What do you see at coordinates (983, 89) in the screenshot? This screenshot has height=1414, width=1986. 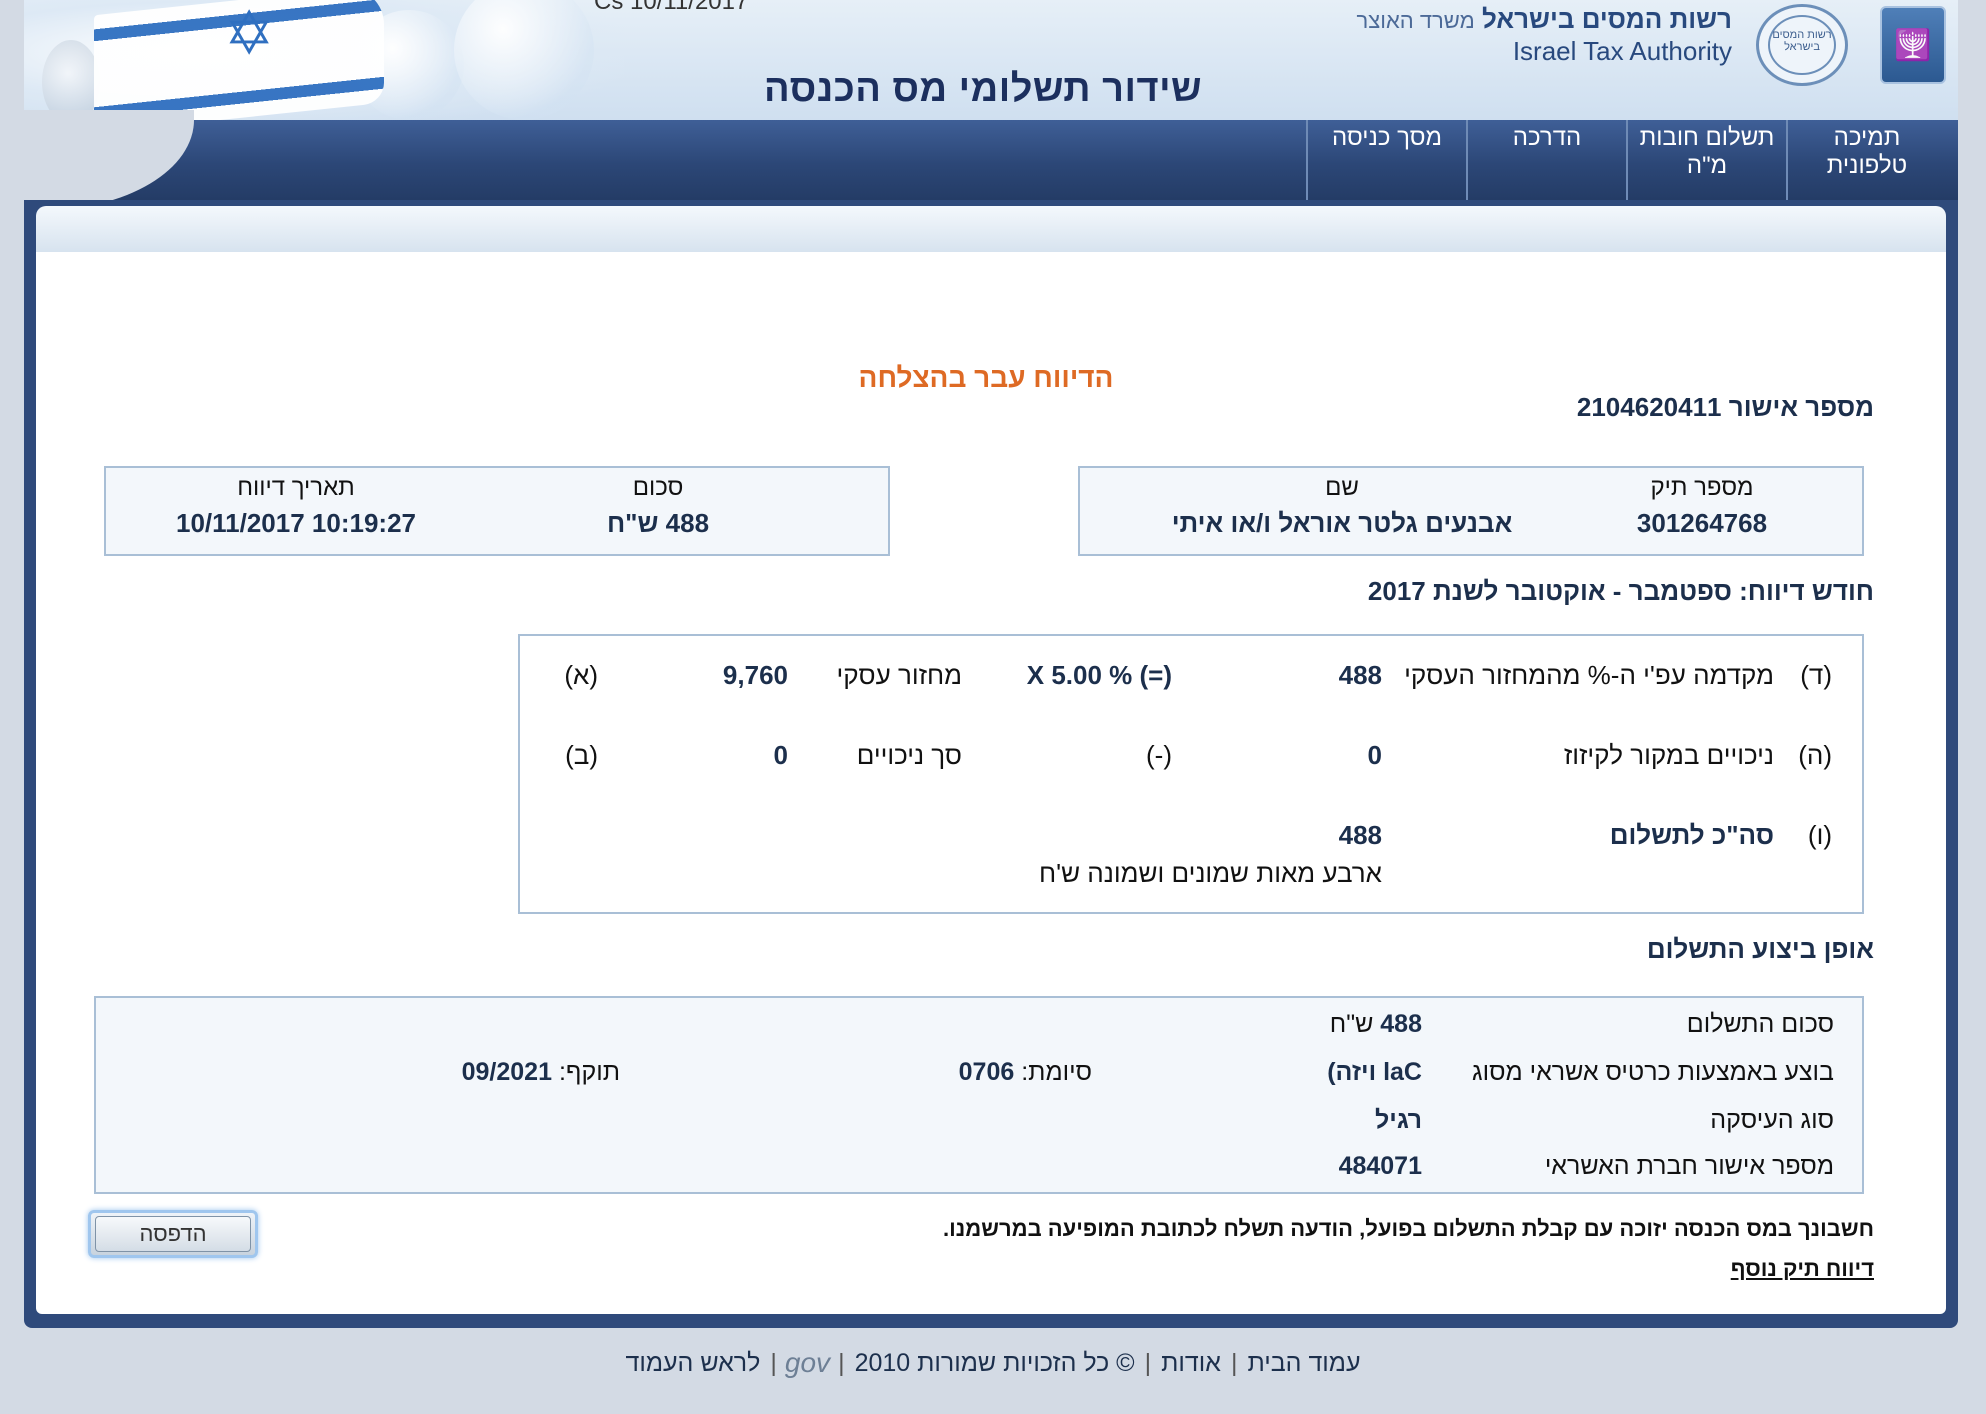 I see `page-title: שידור תשלומי מס הכנסה` at bounding box center [983, 89].